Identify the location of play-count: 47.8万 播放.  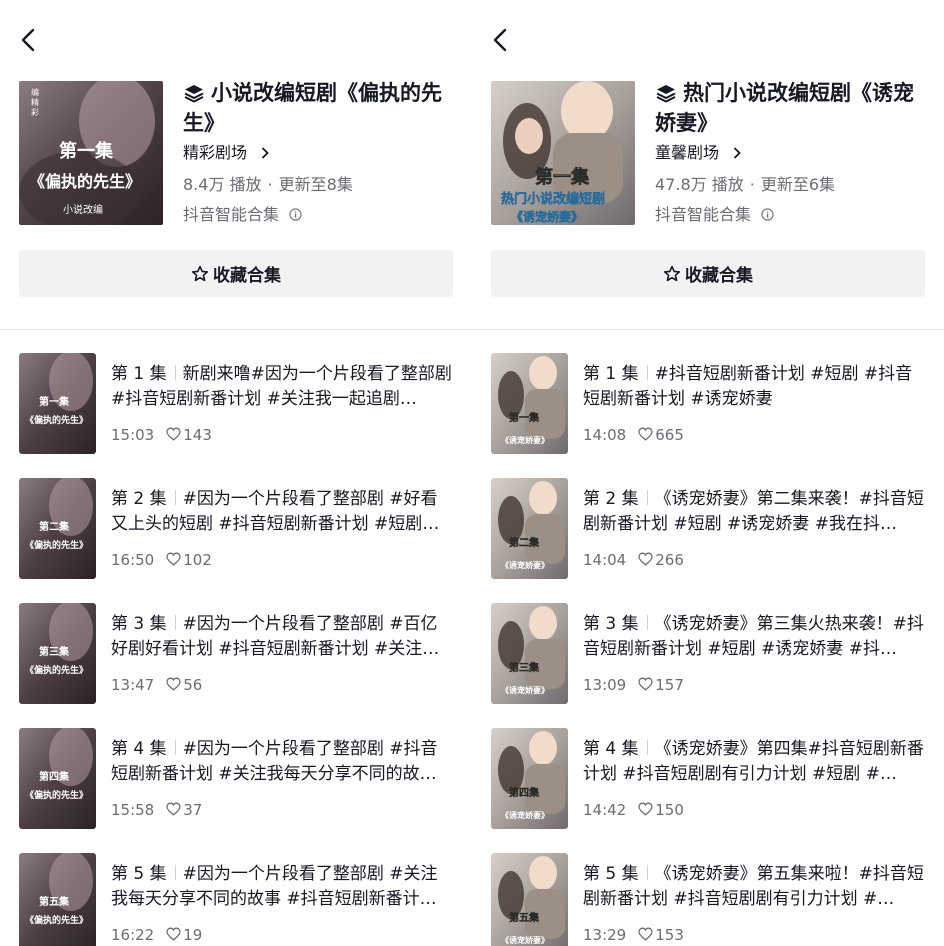
(699, 184).